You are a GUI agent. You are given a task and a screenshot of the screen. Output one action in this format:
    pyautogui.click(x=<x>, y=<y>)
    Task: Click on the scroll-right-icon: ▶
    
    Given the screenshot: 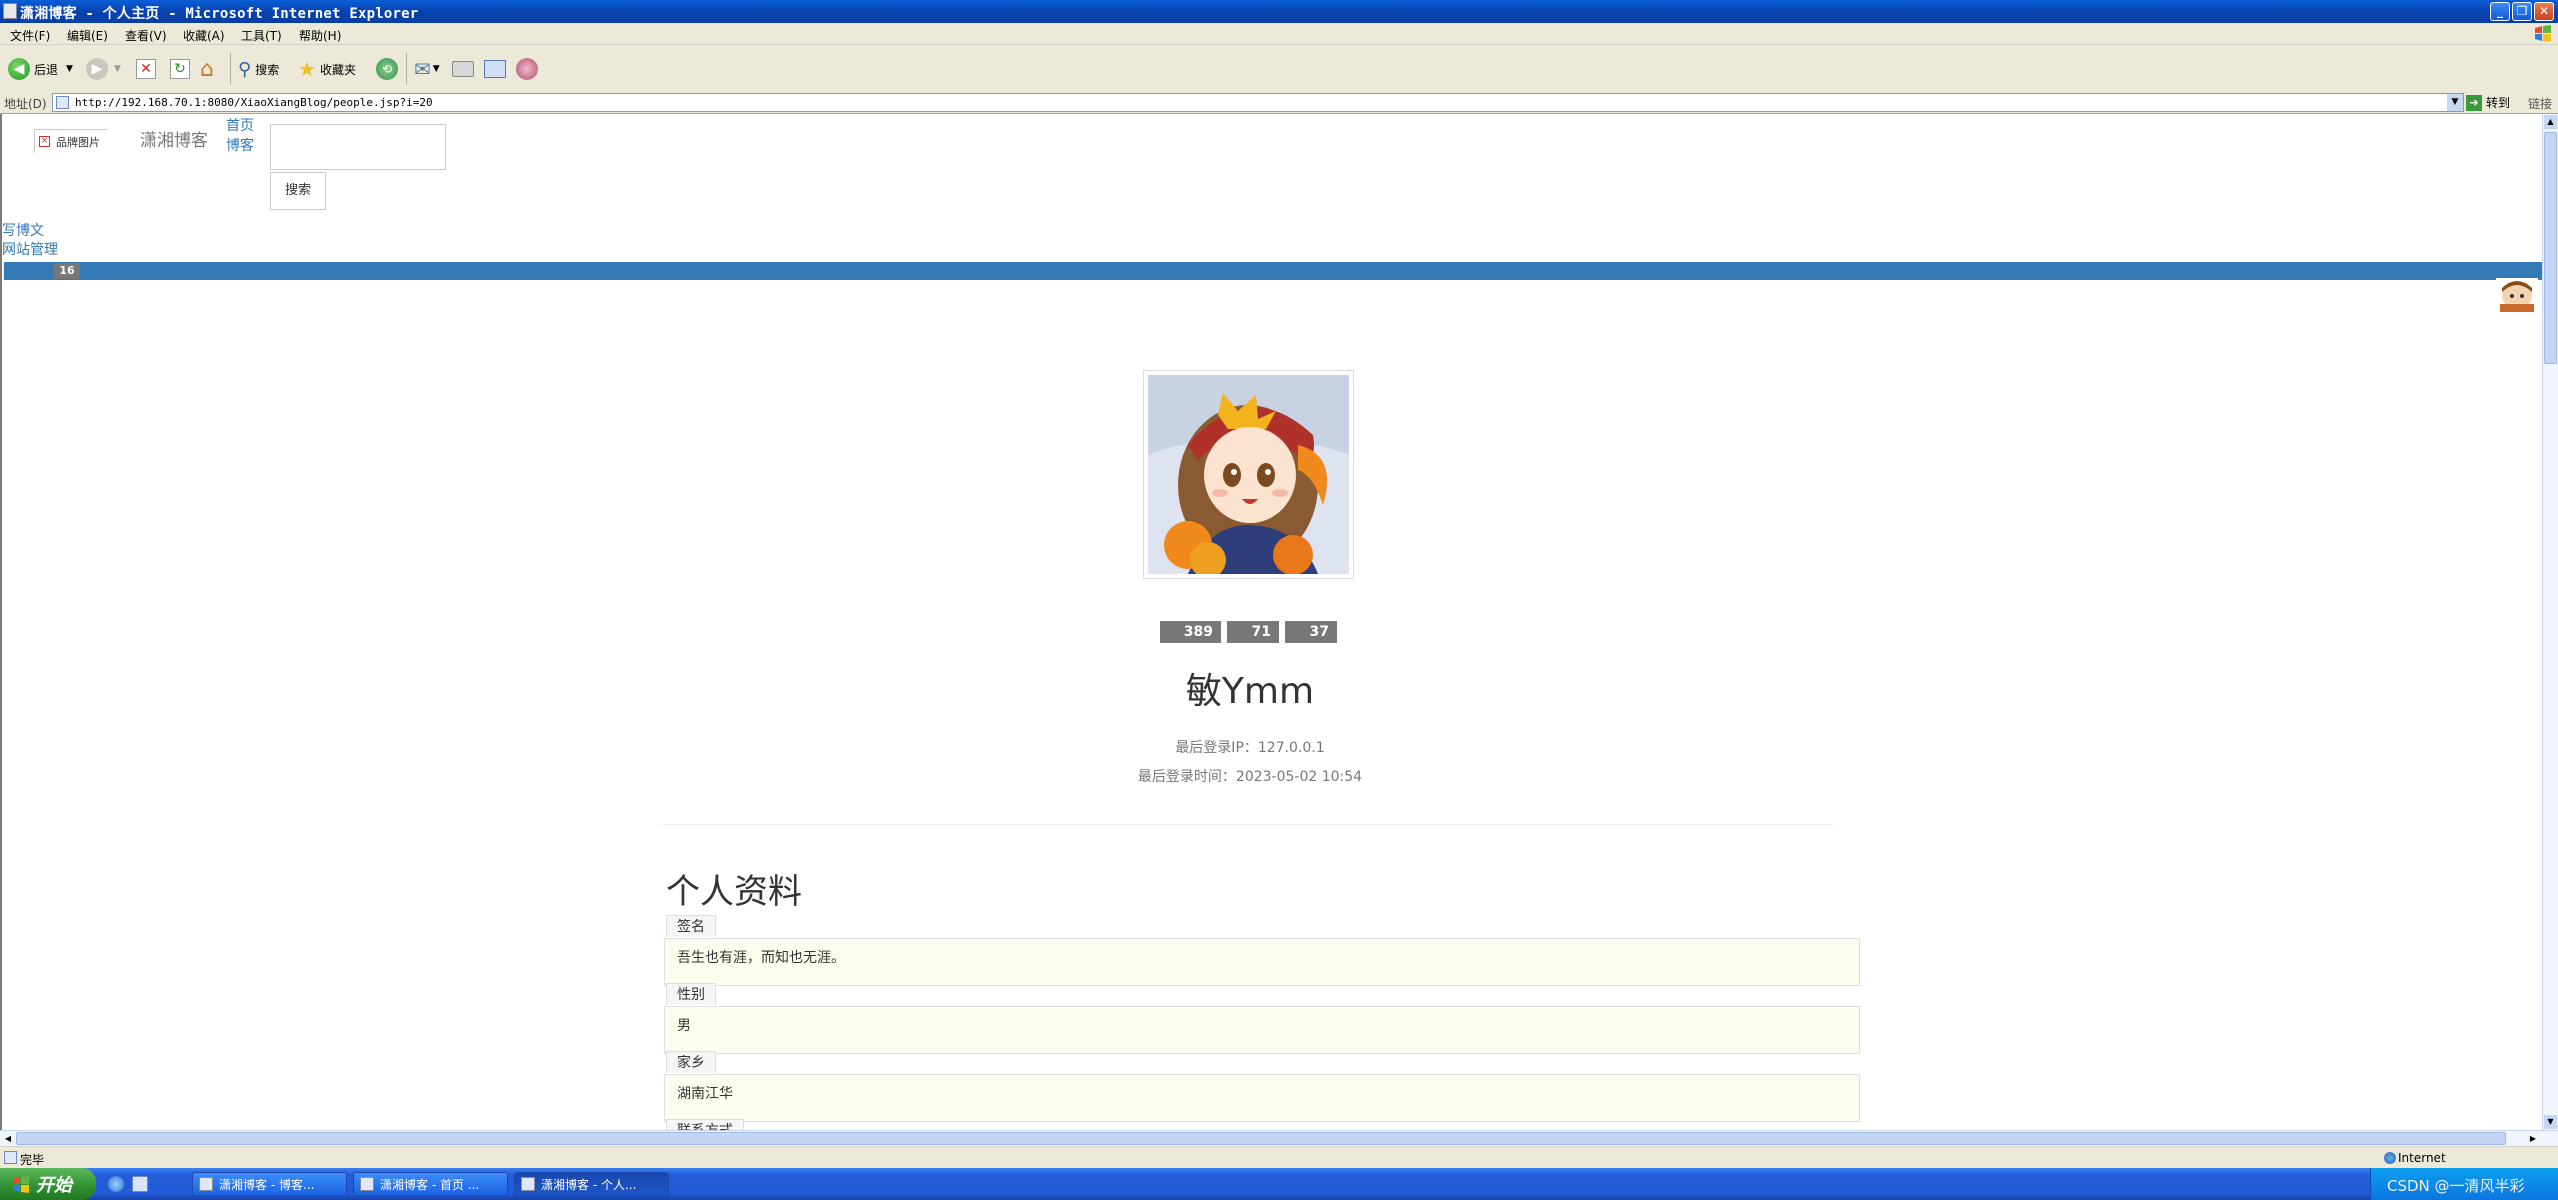 What is the action you would take?
    pyautogui.click(x=2533, y=1138)
    